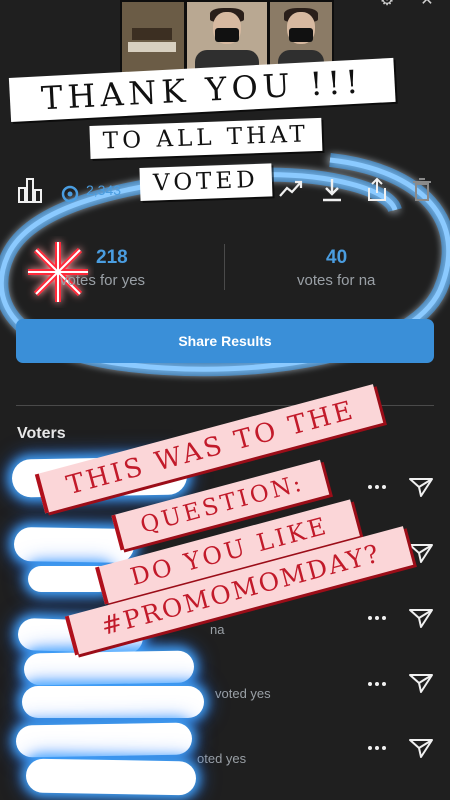 The image size is (450, 800). Describe the element at coordinates (336, 280) in the screenshot. I see `no-vote-label: votes for na` at that location.